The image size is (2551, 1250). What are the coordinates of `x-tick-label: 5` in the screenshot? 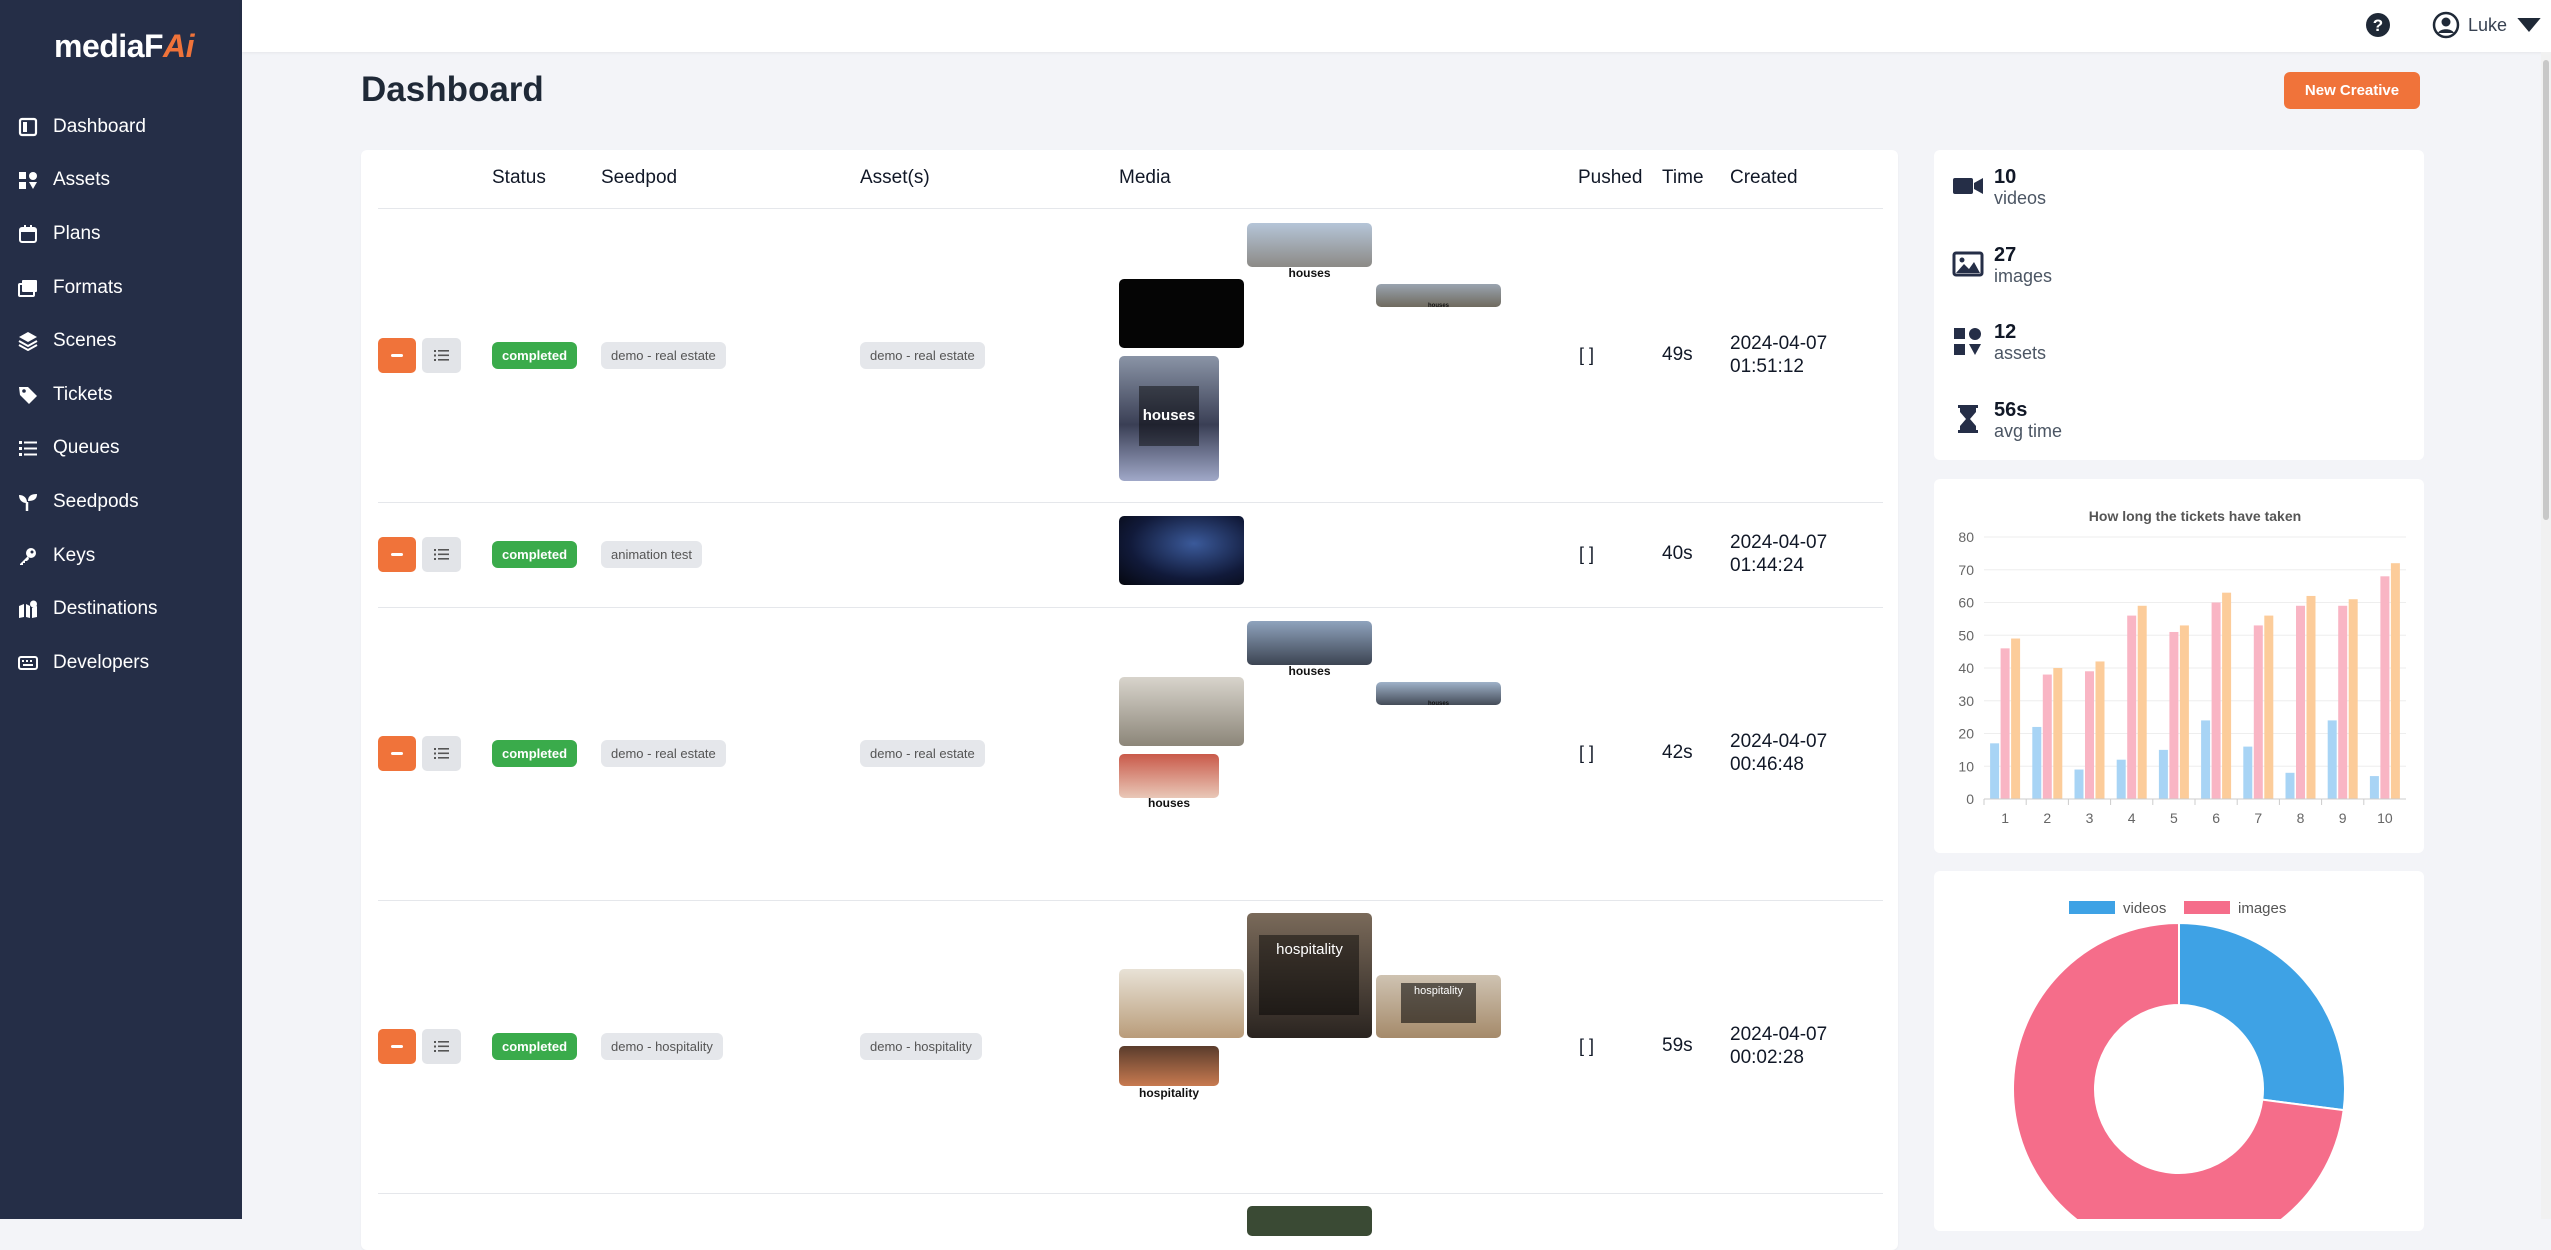 It's located at (2174, 818).